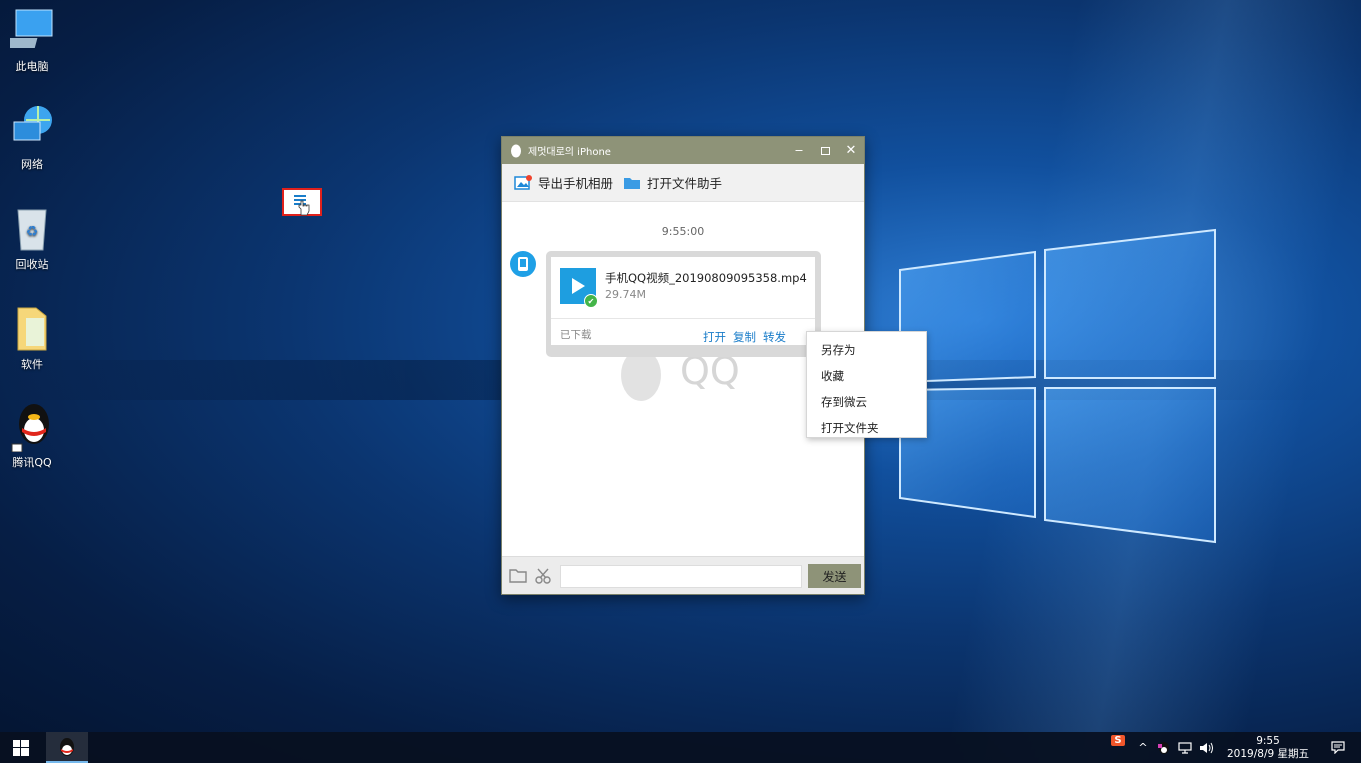 Image resolution: width=1361 pixels, height=763 pixels. Describe the element at coordinates (683, 318) in the screenshot. I see `file-card-divider` at that location.